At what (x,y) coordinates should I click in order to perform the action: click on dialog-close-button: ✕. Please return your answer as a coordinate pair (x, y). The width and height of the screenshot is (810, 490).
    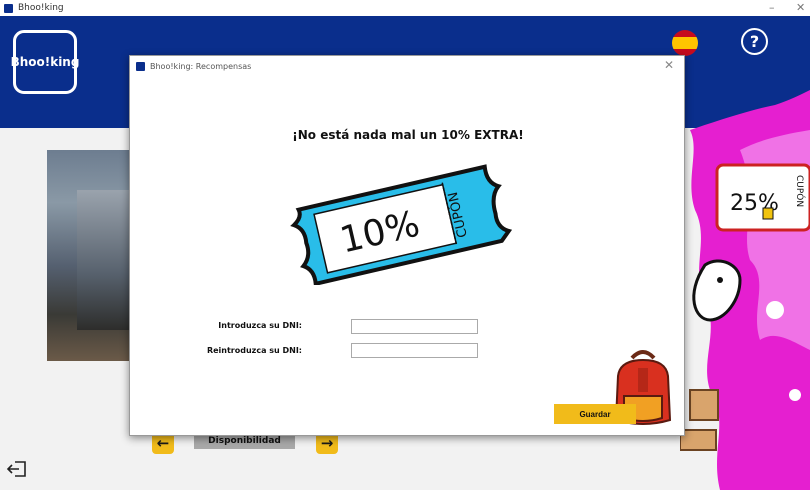
    Looking at the image, I should click on (669, 65).